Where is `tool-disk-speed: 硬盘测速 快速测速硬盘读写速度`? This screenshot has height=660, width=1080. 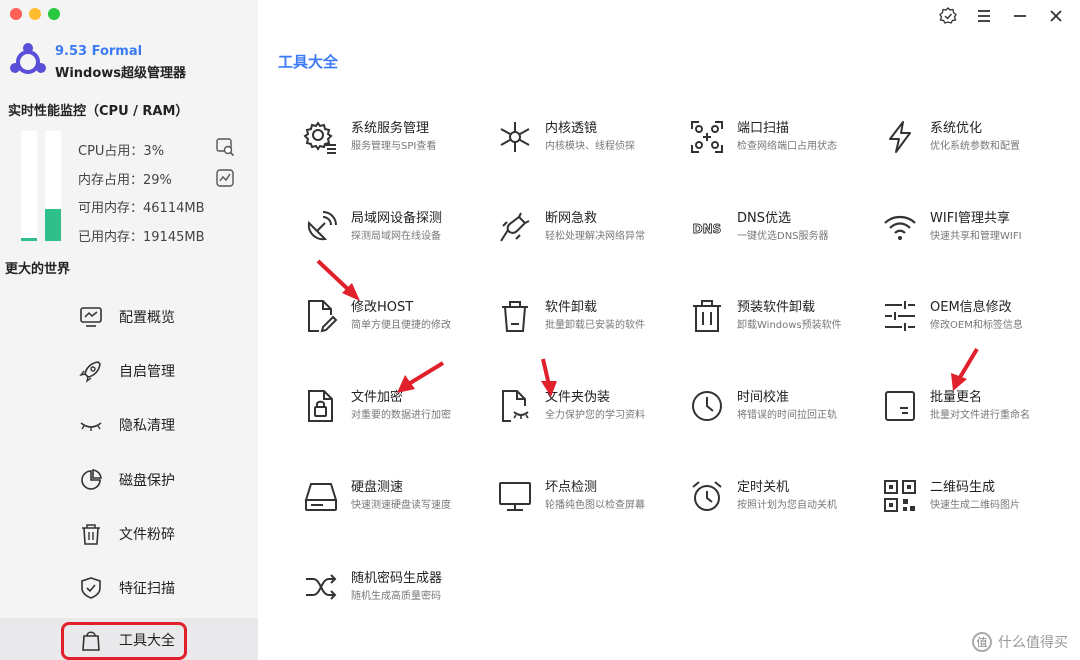
tool-disk-speed: 硬盘测速 快速测速硬盘读写速度 is located at coordinates (398, 499).